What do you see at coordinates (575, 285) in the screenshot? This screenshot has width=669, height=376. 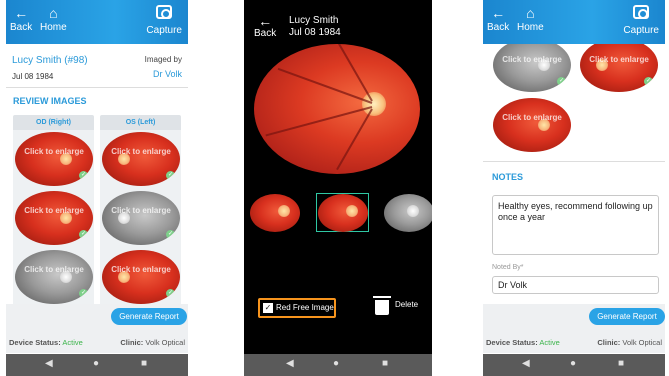 I see `noted-by-input: Dr Volk` at bounding box center [575, 285].